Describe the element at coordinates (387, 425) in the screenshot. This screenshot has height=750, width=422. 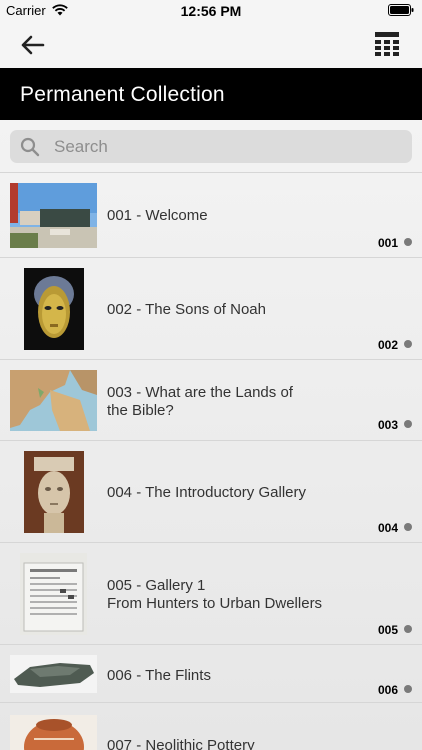
I see `item-code: 003` at that location.